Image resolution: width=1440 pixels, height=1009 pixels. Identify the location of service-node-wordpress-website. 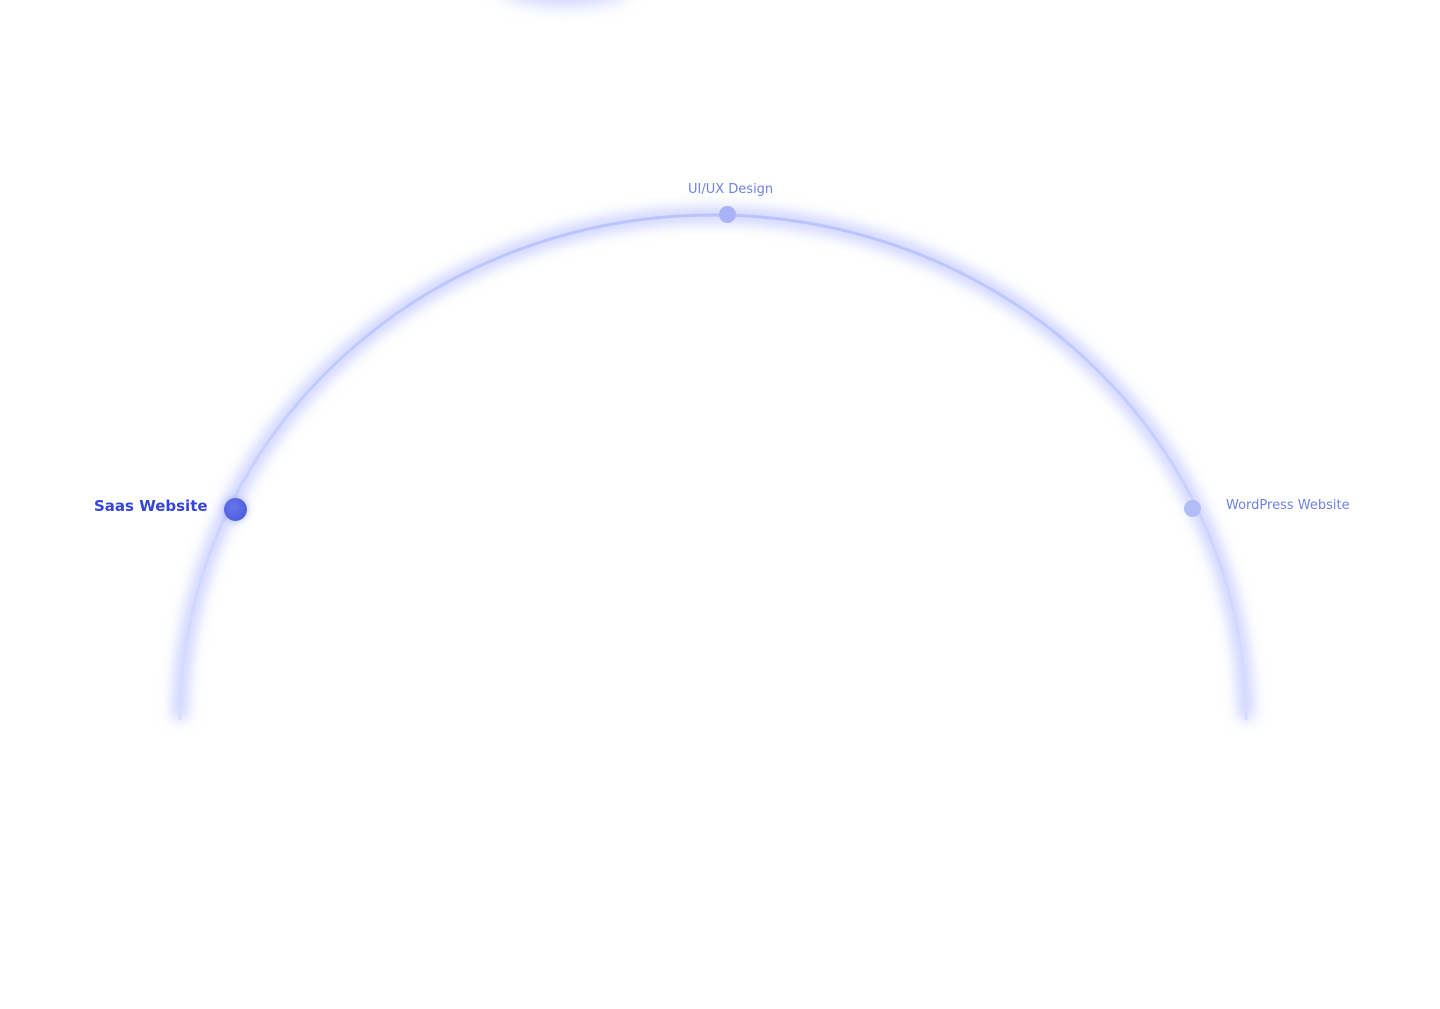
(1192, 508).